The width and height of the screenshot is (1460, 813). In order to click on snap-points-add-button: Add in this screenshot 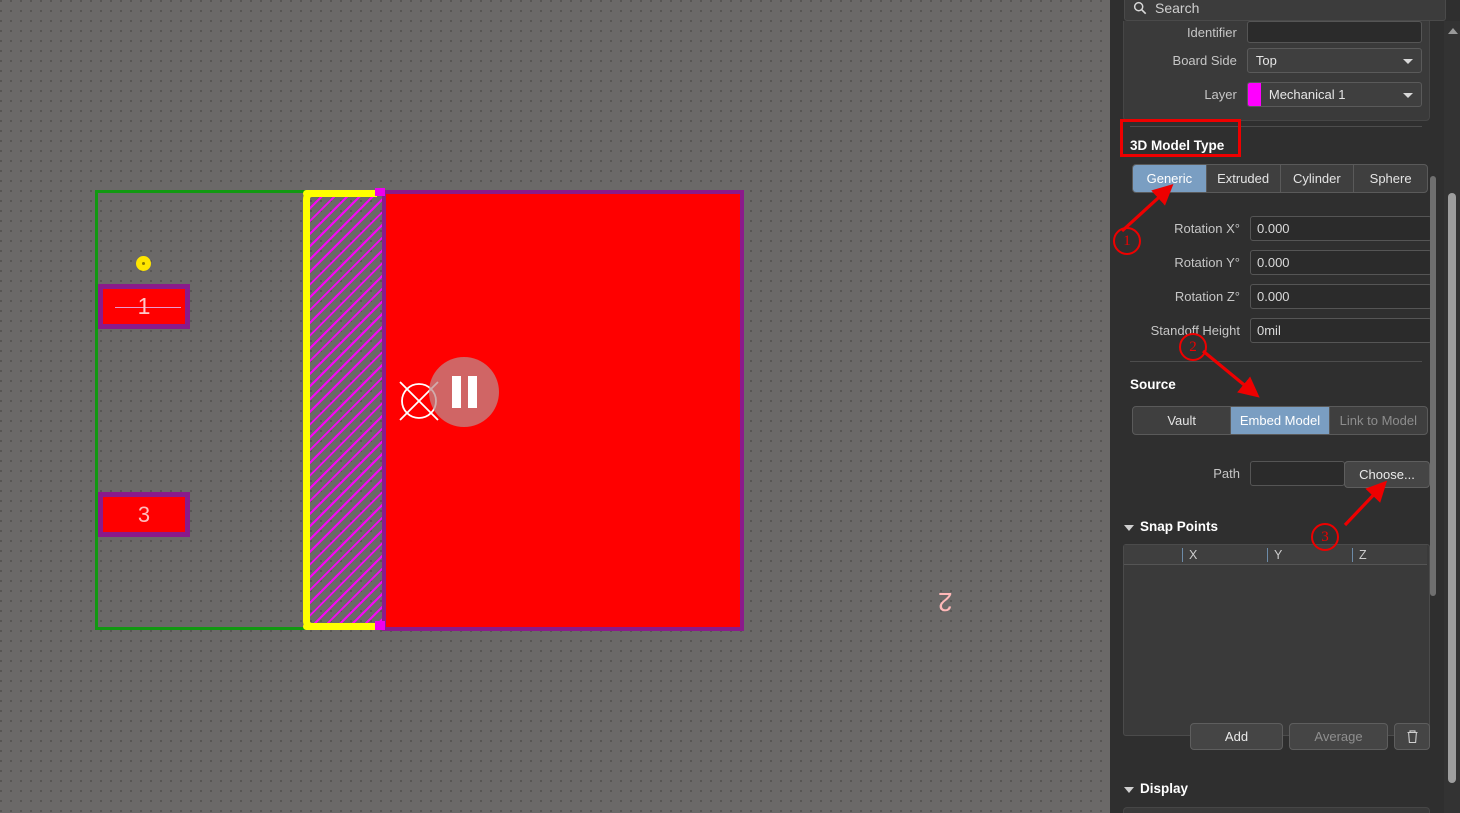, I will do `click(1236, 736)`.